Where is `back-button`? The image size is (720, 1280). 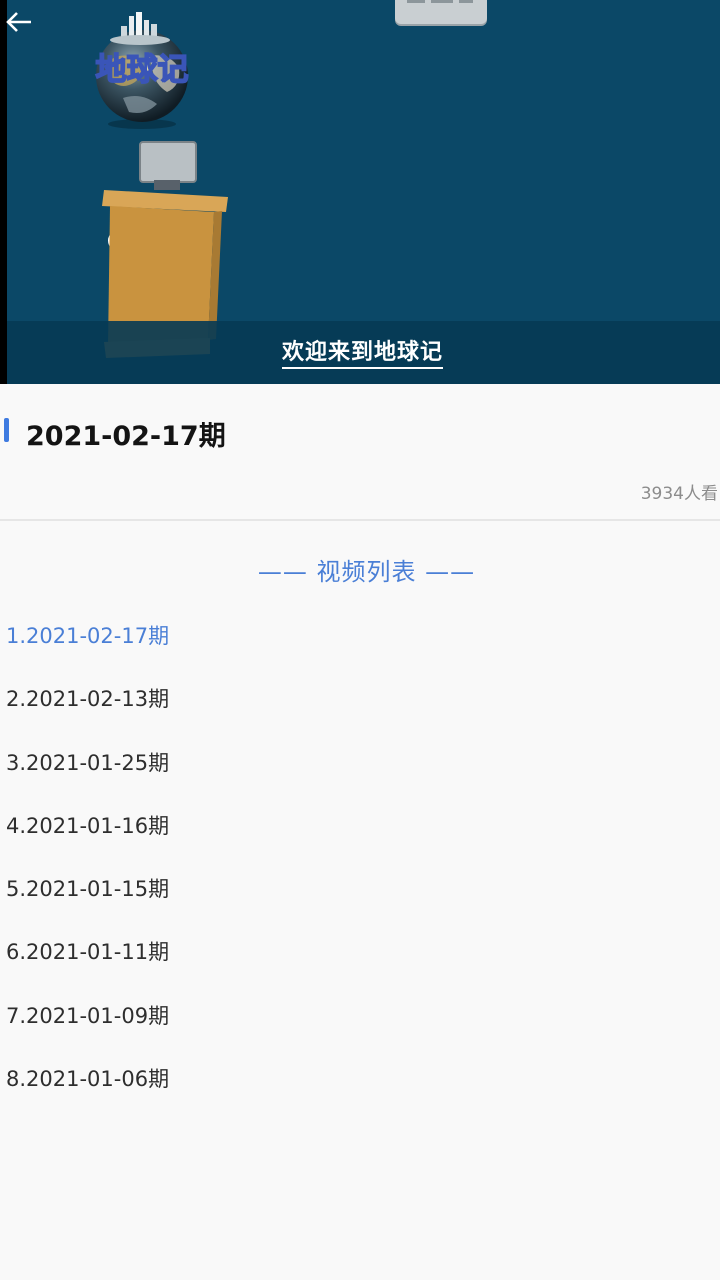 back-button is located at coordinates (19, 22).